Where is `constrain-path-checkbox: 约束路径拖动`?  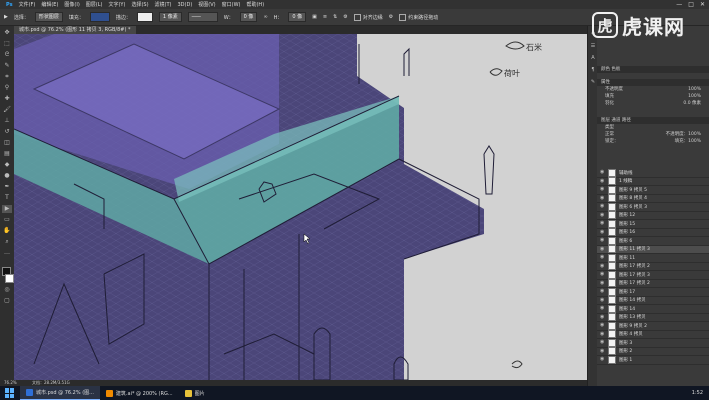
constrain-path-checkbox: 约束路径拖动 is located at coordinates (418, 17).